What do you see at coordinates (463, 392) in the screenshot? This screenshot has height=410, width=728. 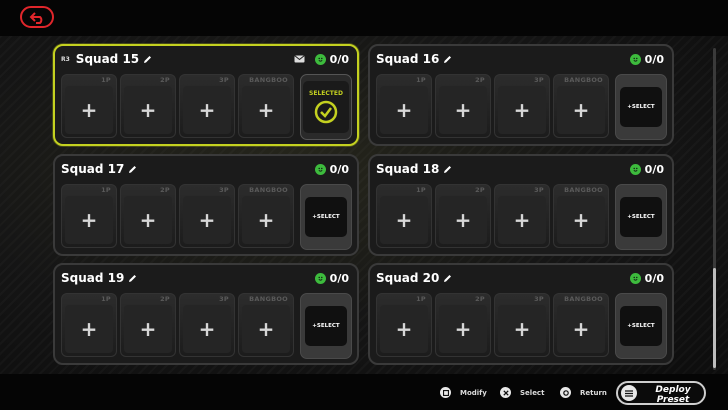 I see `modify-hint: Modify` at bounding box center [463, 392].